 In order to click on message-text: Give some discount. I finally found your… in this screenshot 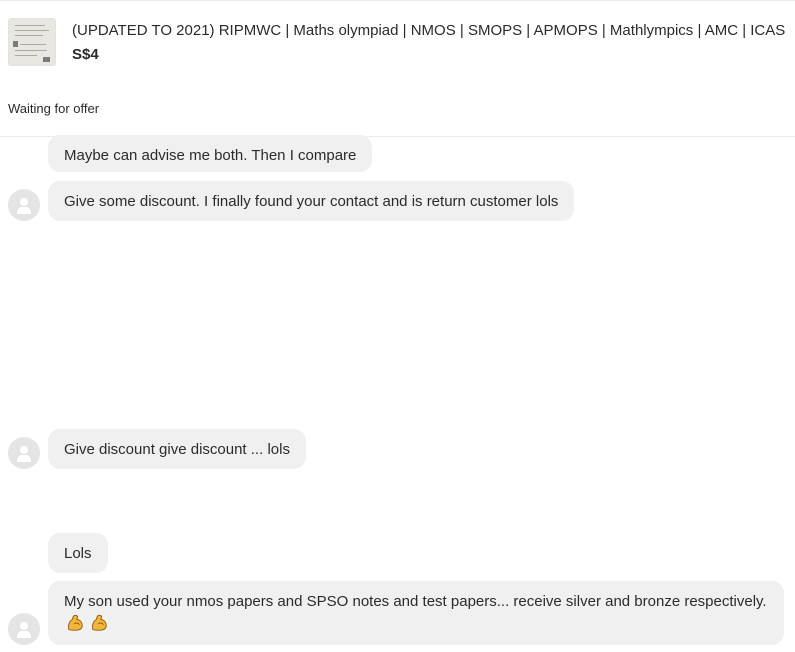, I will do `click(311, 201)`.